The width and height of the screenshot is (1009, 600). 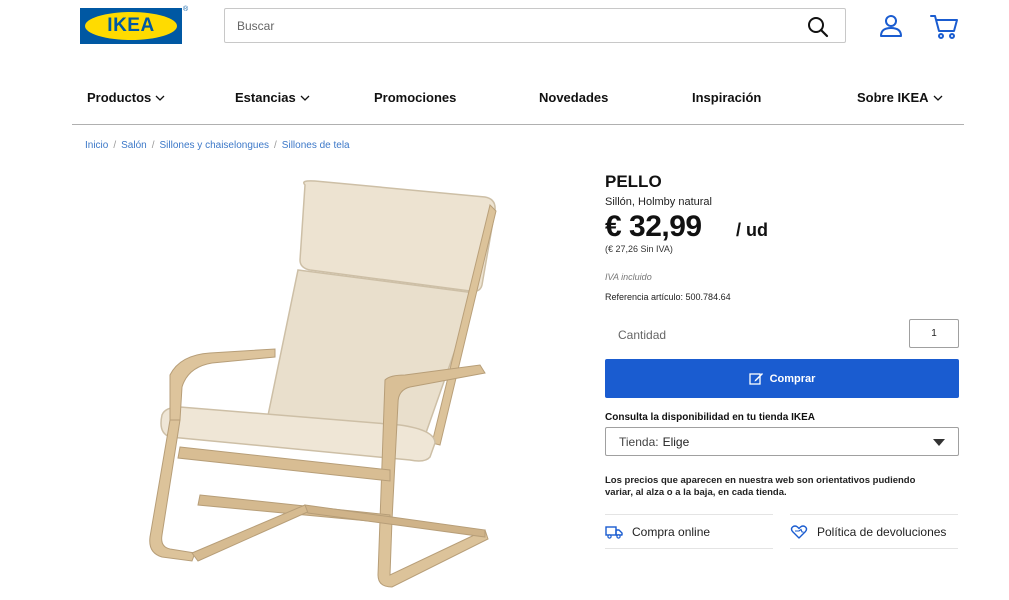 I want to click on quantity-label: Cantidad, so click(x=642, y=335).